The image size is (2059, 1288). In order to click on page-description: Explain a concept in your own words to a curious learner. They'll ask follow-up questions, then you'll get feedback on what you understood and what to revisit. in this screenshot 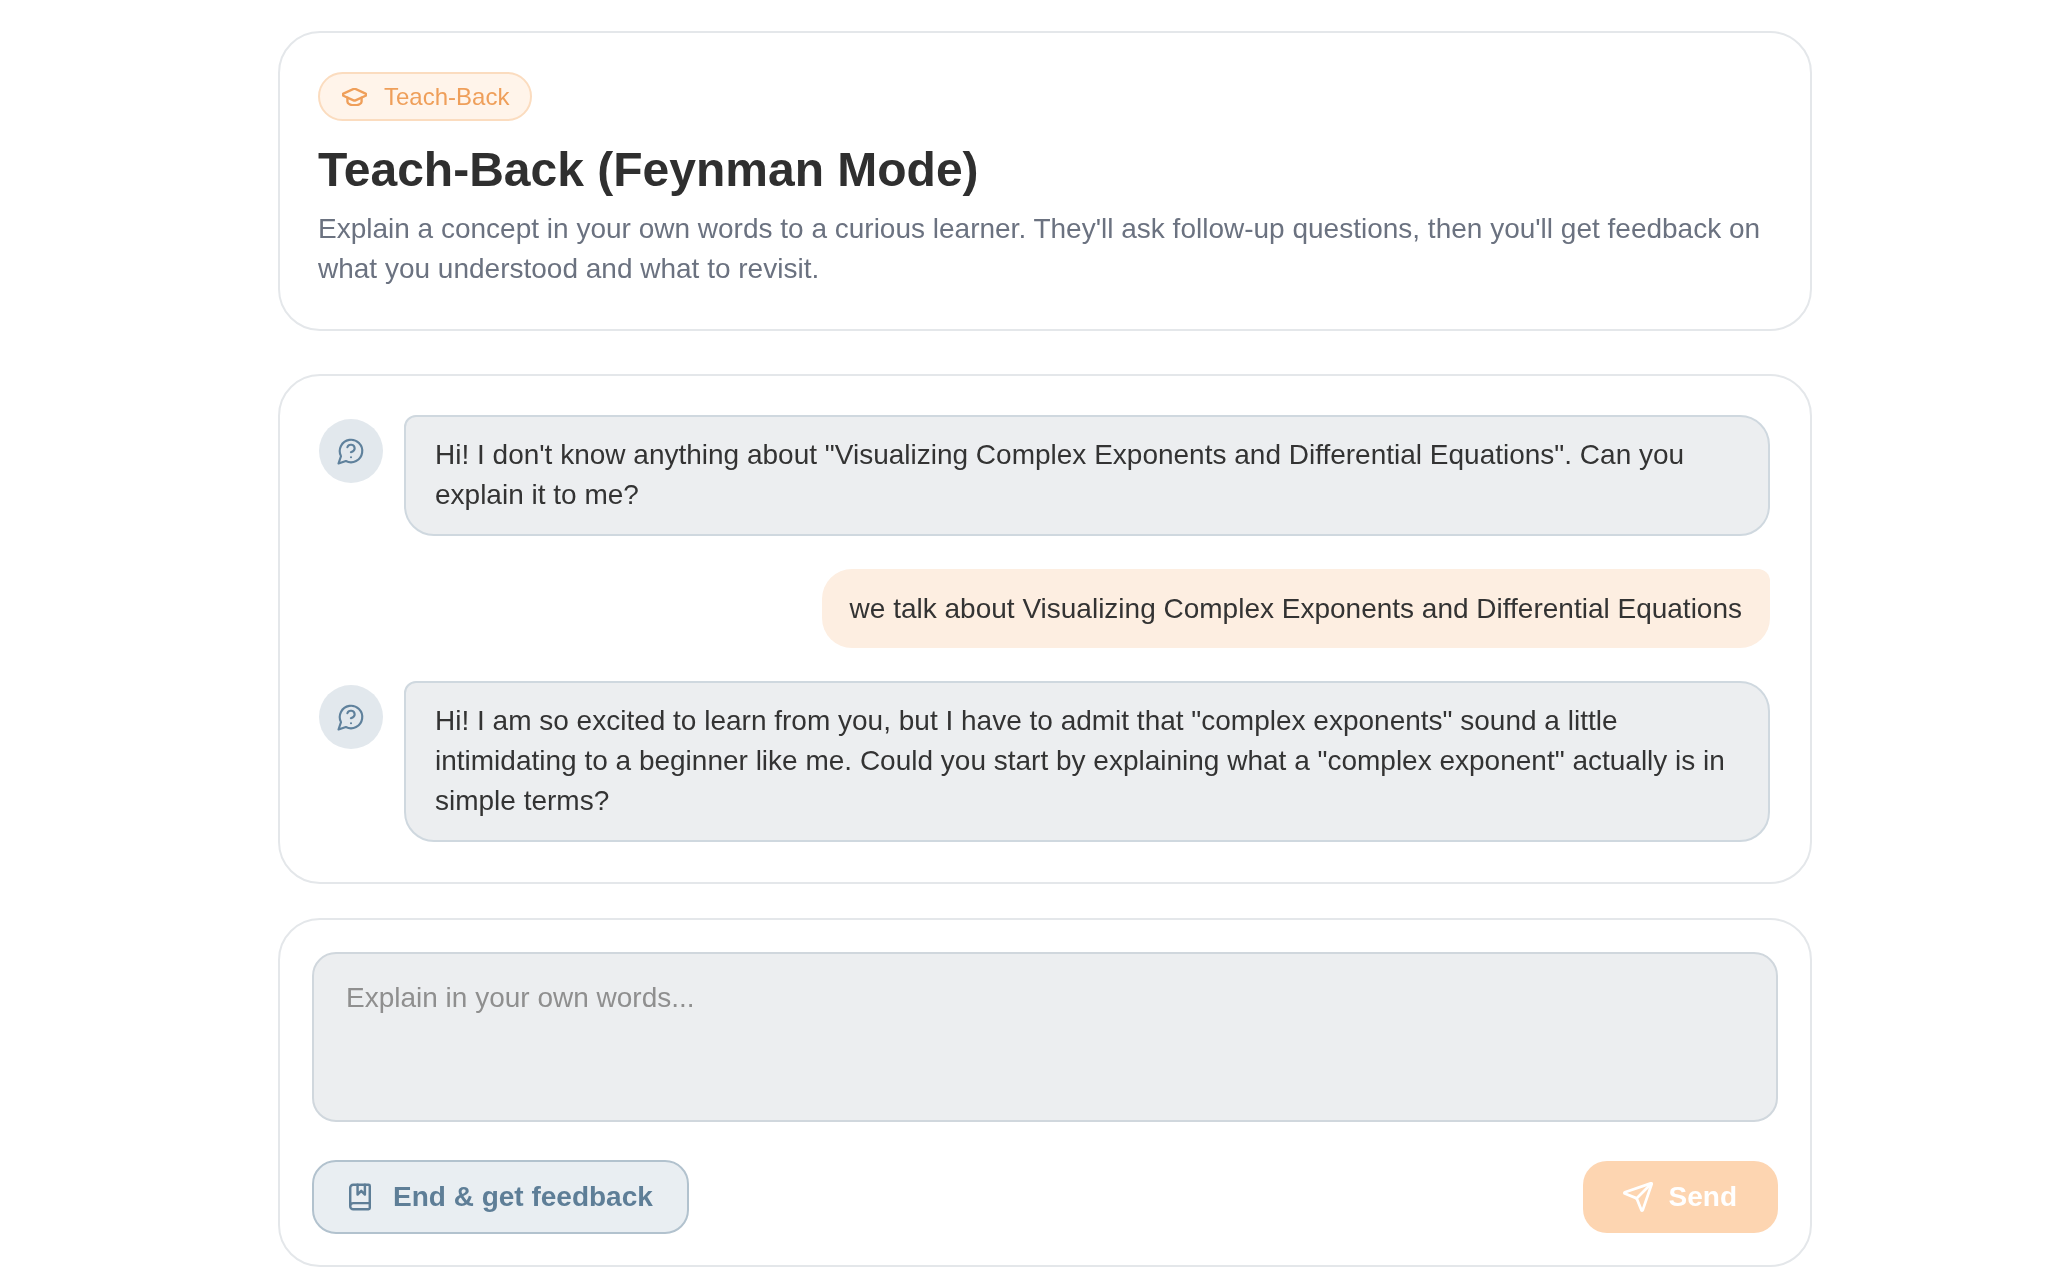, I will do `click(1040, 249)`.